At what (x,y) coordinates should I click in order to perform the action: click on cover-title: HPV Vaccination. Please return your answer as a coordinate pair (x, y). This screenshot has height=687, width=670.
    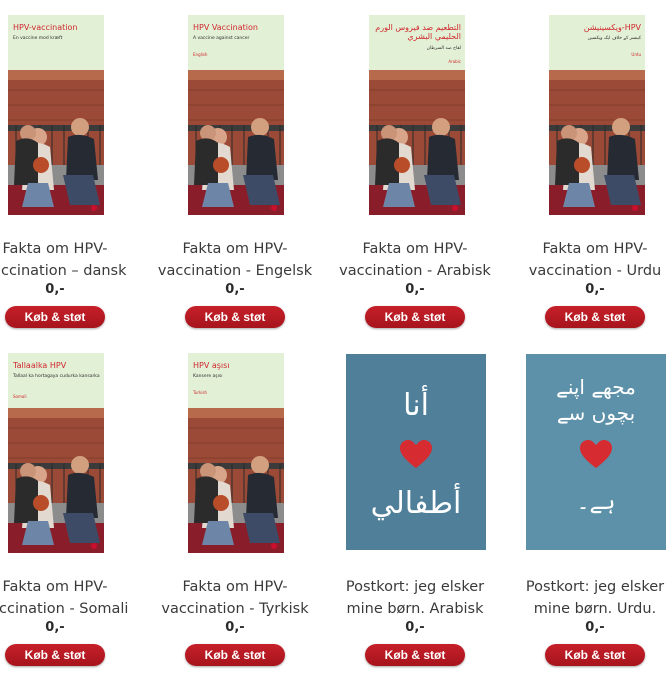
    Looking at the image, I should click on (225, 27).